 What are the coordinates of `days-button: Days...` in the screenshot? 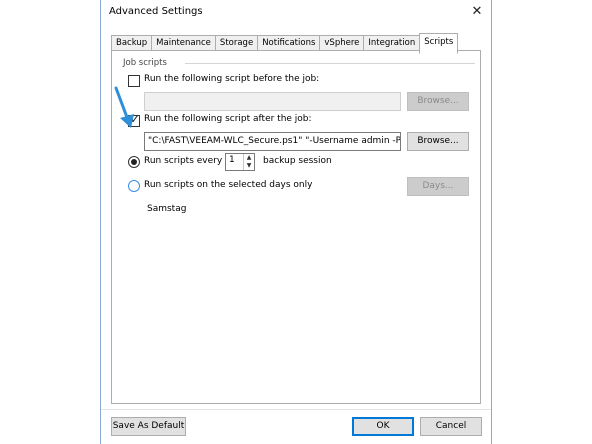 It's located at (438, 186).